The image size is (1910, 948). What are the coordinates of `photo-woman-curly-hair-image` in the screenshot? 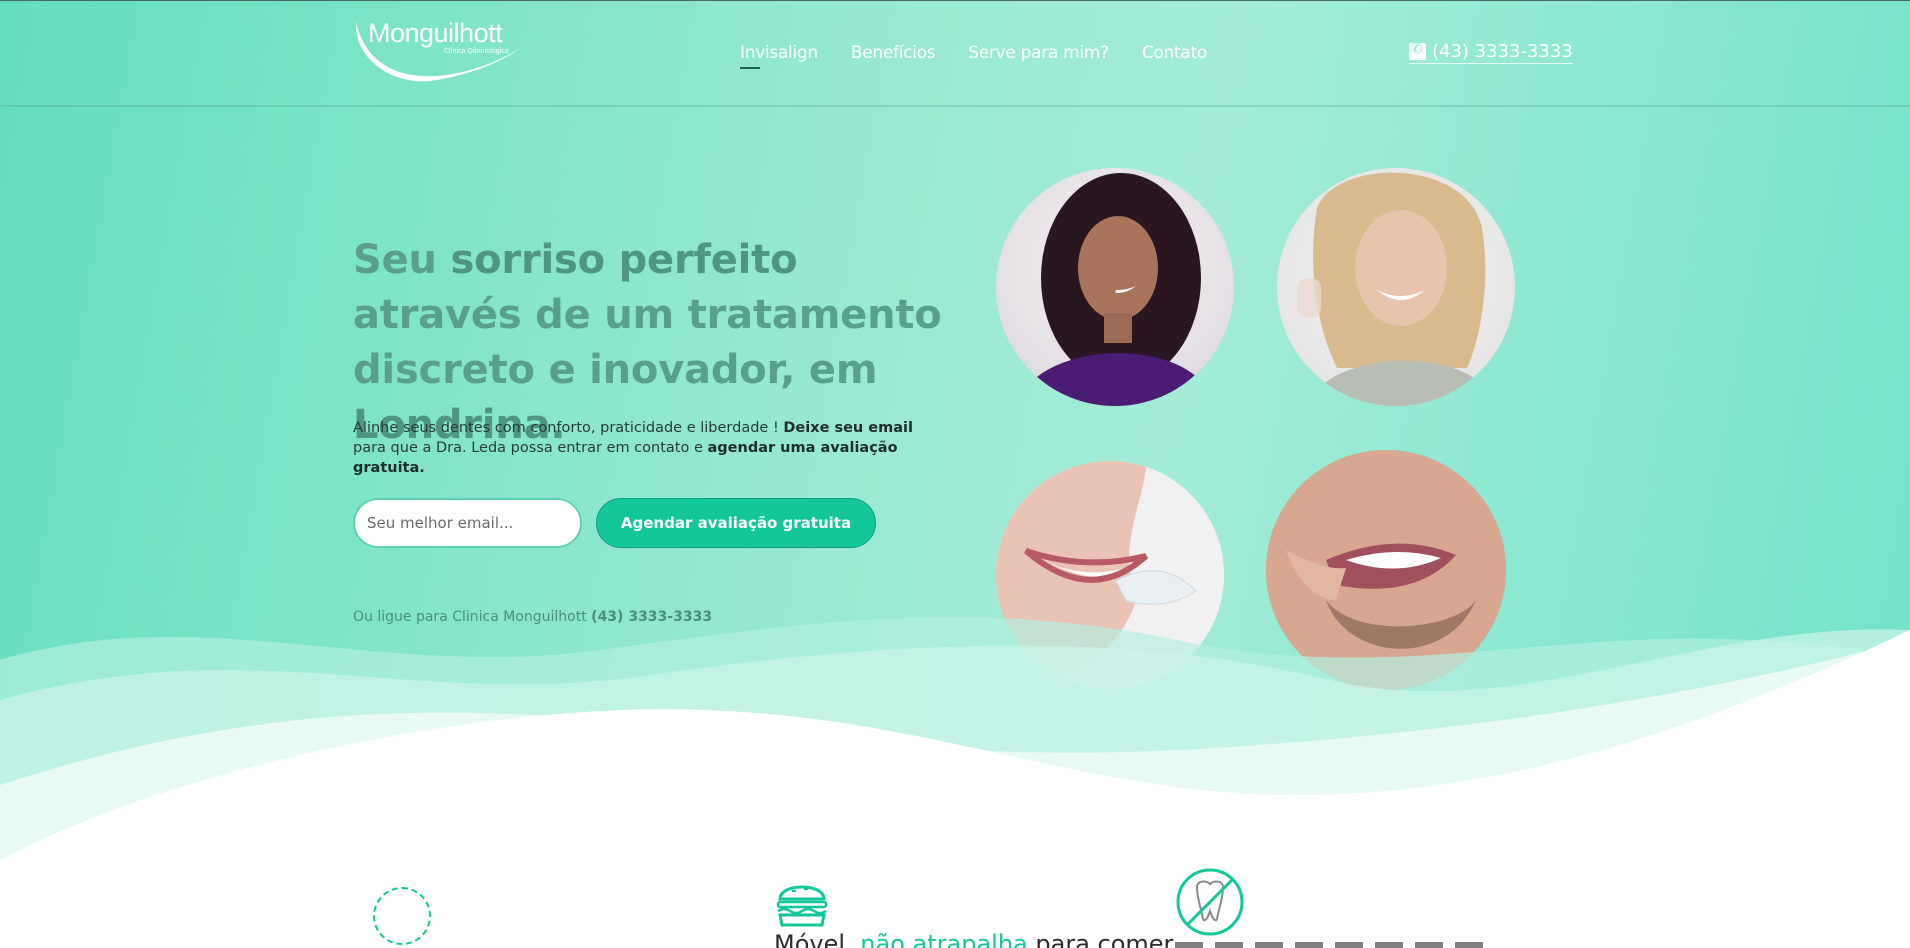 It's located at (1116, 289).